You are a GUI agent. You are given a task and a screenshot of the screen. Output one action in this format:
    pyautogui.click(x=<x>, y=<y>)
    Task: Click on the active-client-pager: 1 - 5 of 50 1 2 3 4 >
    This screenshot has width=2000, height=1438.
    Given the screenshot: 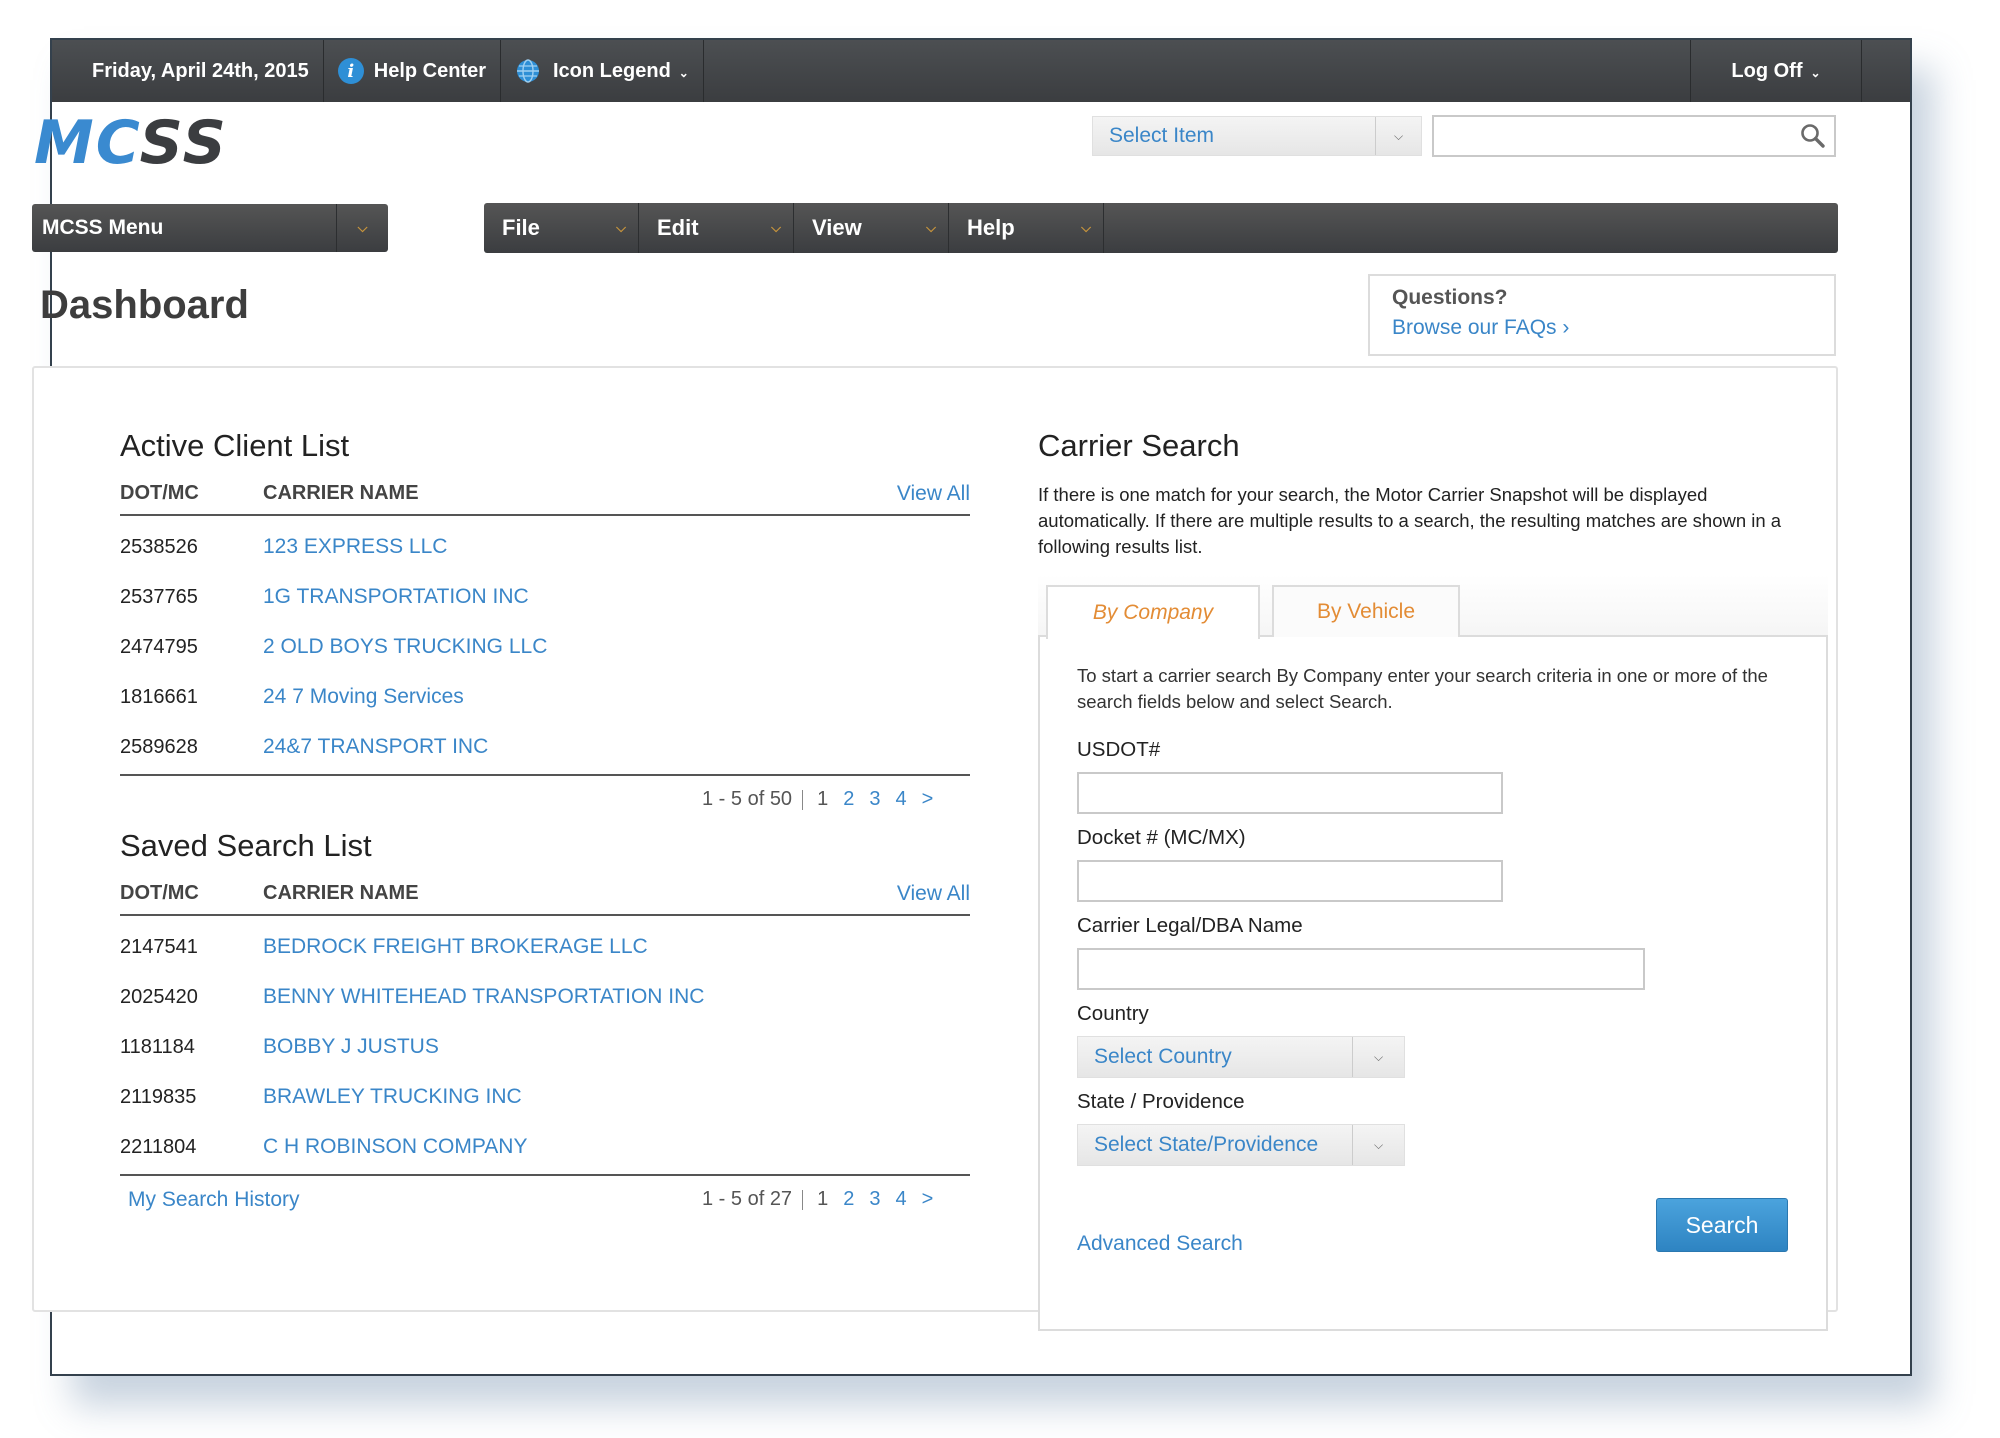 What is the action you would take?
    pyautogui.click(x=825, y=799)
    